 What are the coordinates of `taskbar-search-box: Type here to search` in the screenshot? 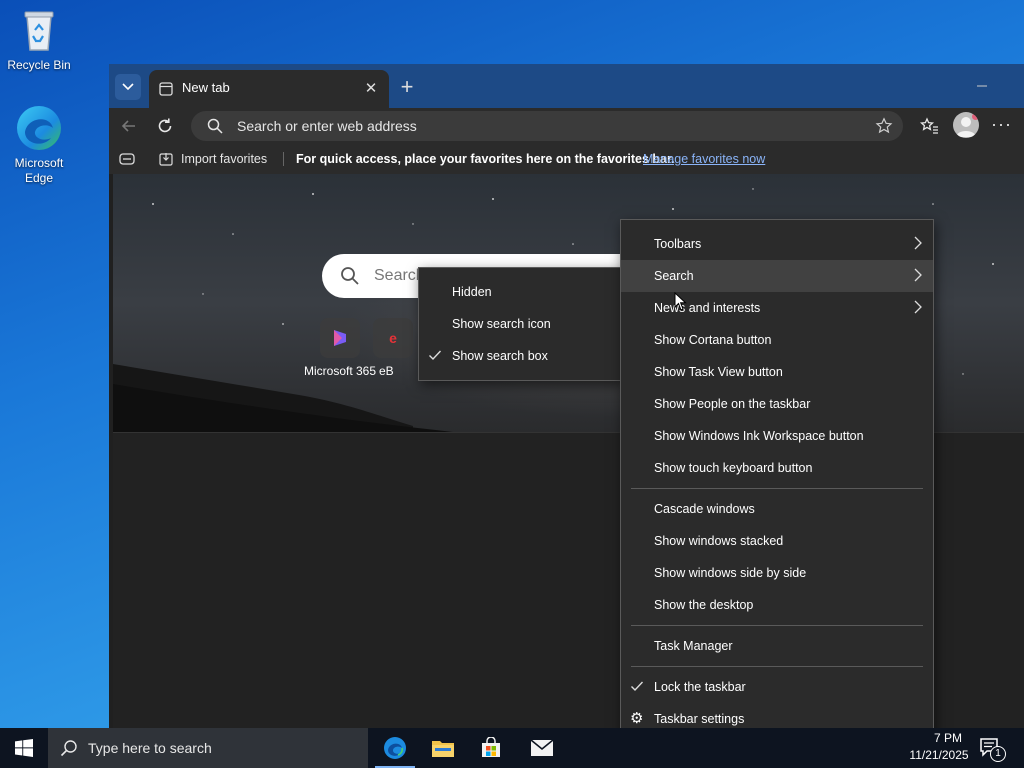 It's located at (208, 748).